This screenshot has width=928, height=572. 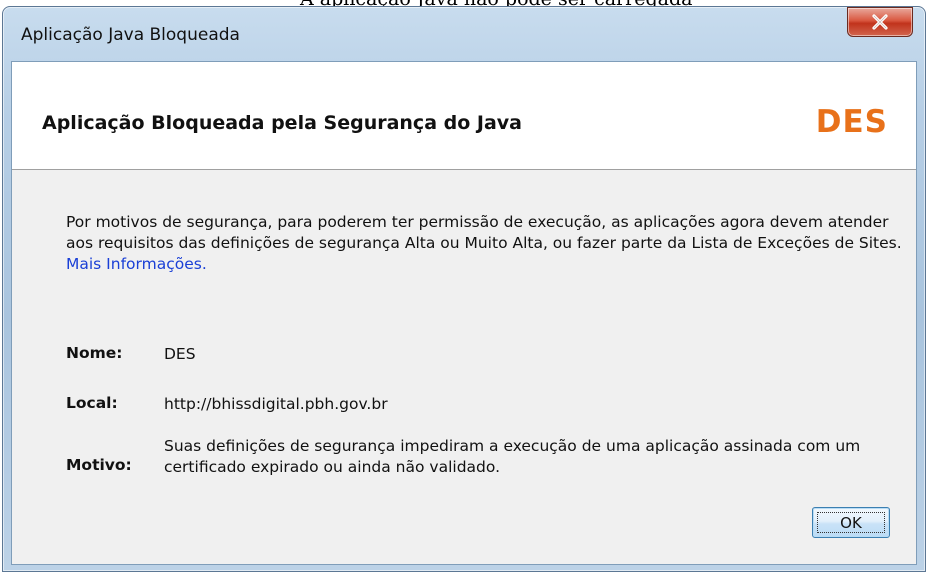 I want to click on focus-ring, so click(x=851, y=522).